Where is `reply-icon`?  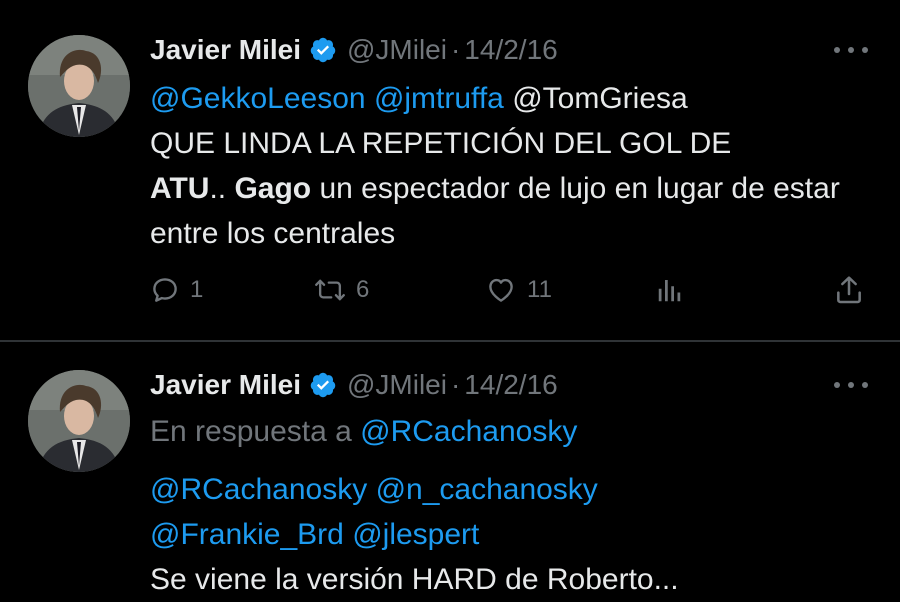
reply-icon is located at coordinates (165, 290).